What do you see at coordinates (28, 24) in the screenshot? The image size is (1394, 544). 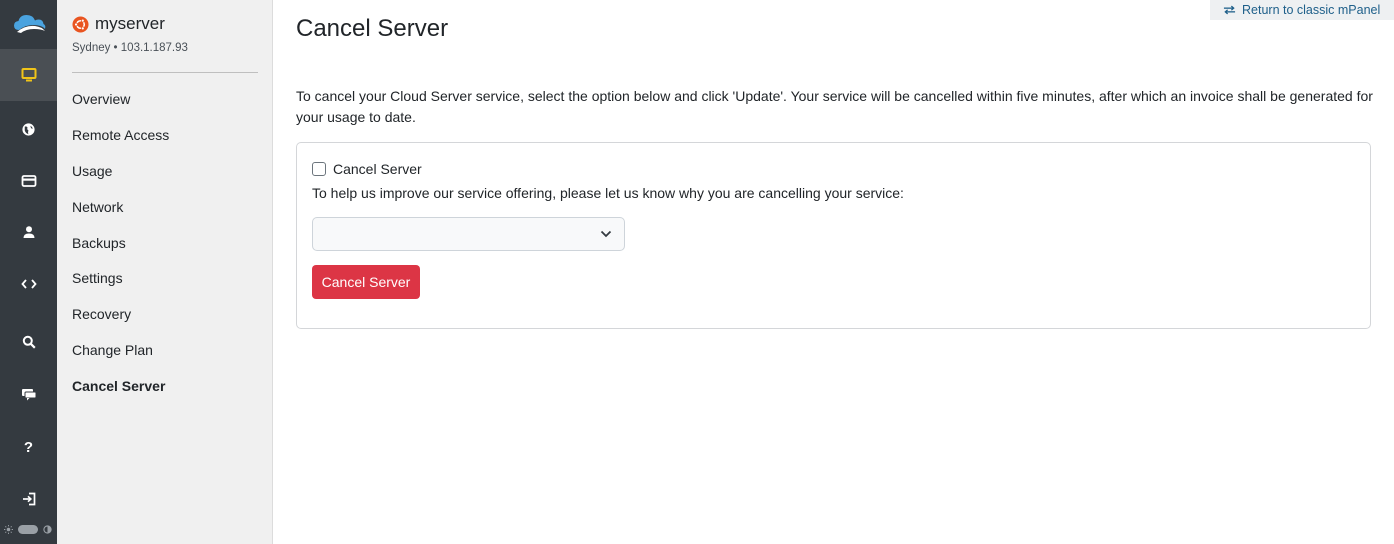 I see `cloud-logo-icon` at bounding box center [28, 24].